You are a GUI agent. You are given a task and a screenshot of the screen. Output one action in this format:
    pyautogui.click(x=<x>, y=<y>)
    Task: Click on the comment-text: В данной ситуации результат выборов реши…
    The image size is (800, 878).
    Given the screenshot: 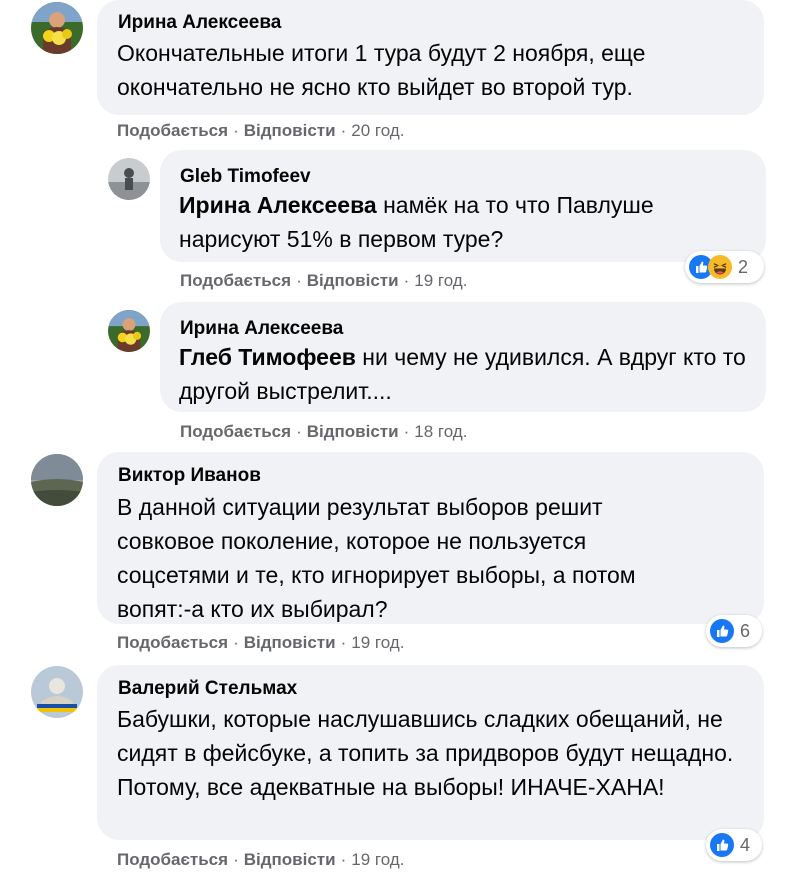 What is the action you would take?
    pyautogui.click(x=376, y=558)
    